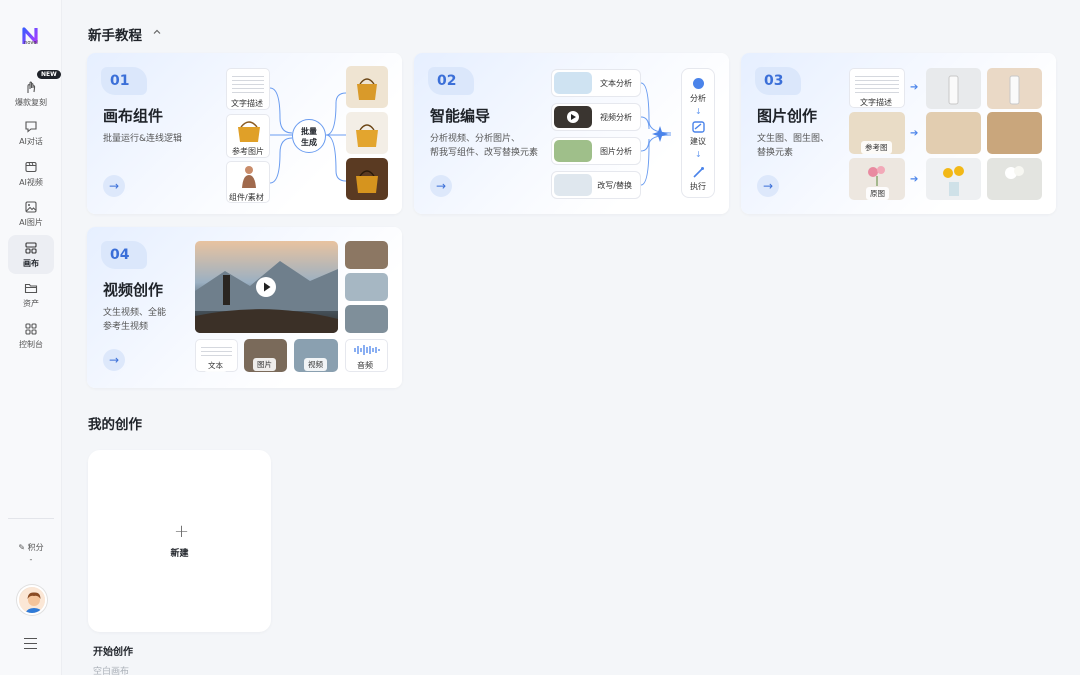  Describe the element at coordinates (133, 290) in the screenshot. I see `card-title: 视频创作` at that location.